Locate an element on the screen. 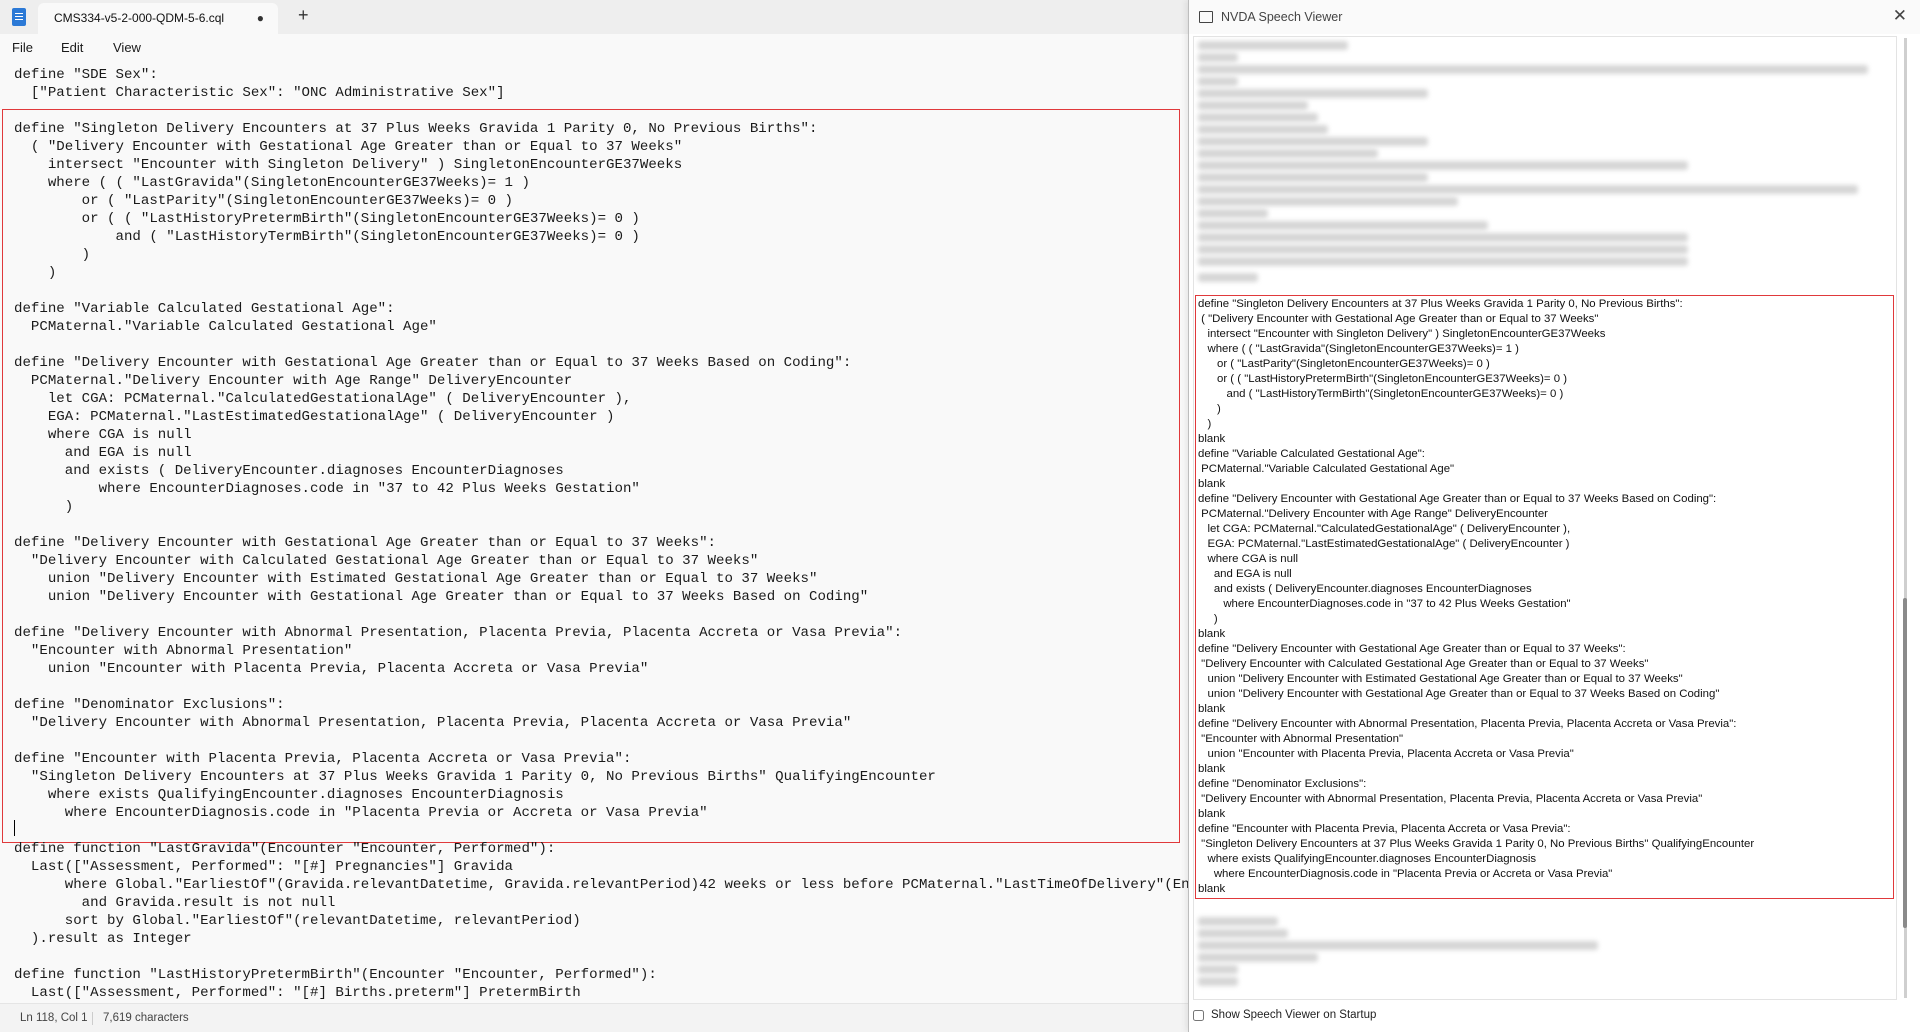  close-icon: ✕ is located at coordinates (1900, 16).